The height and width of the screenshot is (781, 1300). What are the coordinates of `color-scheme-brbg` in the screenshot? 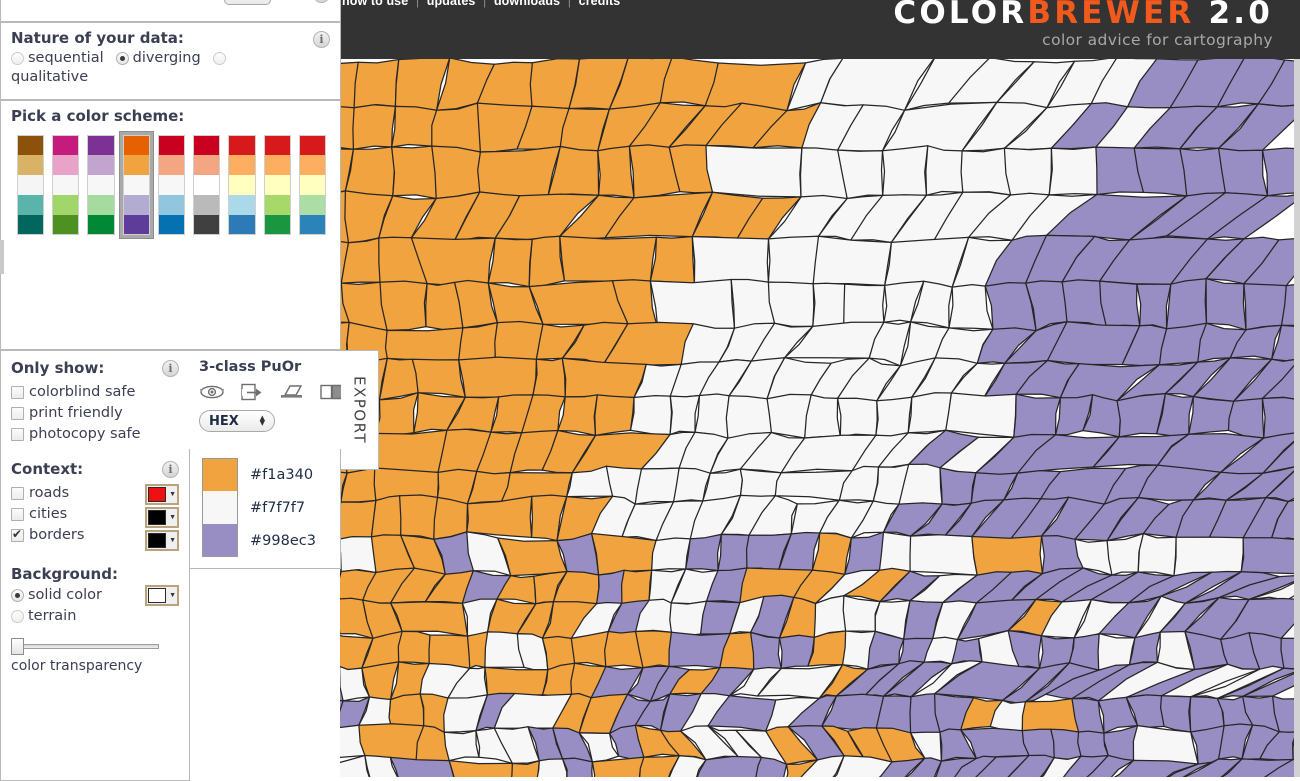 It's located at (30, 185).